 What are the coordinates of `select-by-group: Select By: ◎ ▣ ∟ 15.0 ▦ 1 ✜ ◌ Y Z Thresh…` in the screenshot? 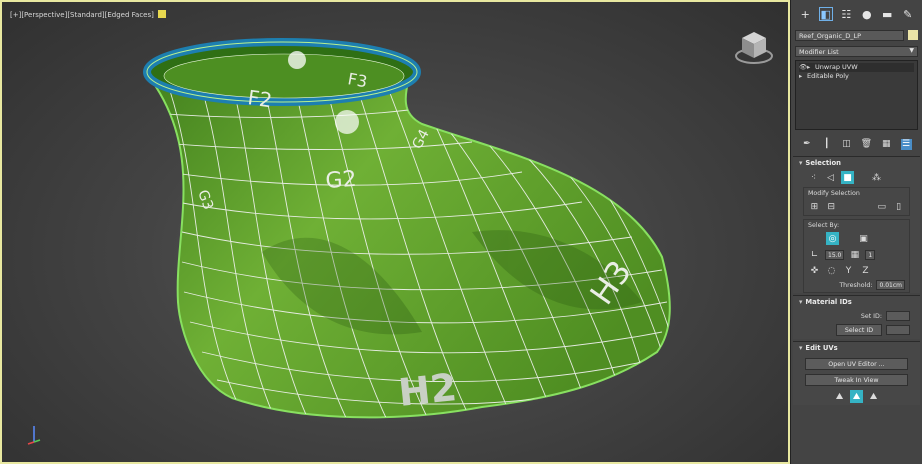 It's located at (856, 256).